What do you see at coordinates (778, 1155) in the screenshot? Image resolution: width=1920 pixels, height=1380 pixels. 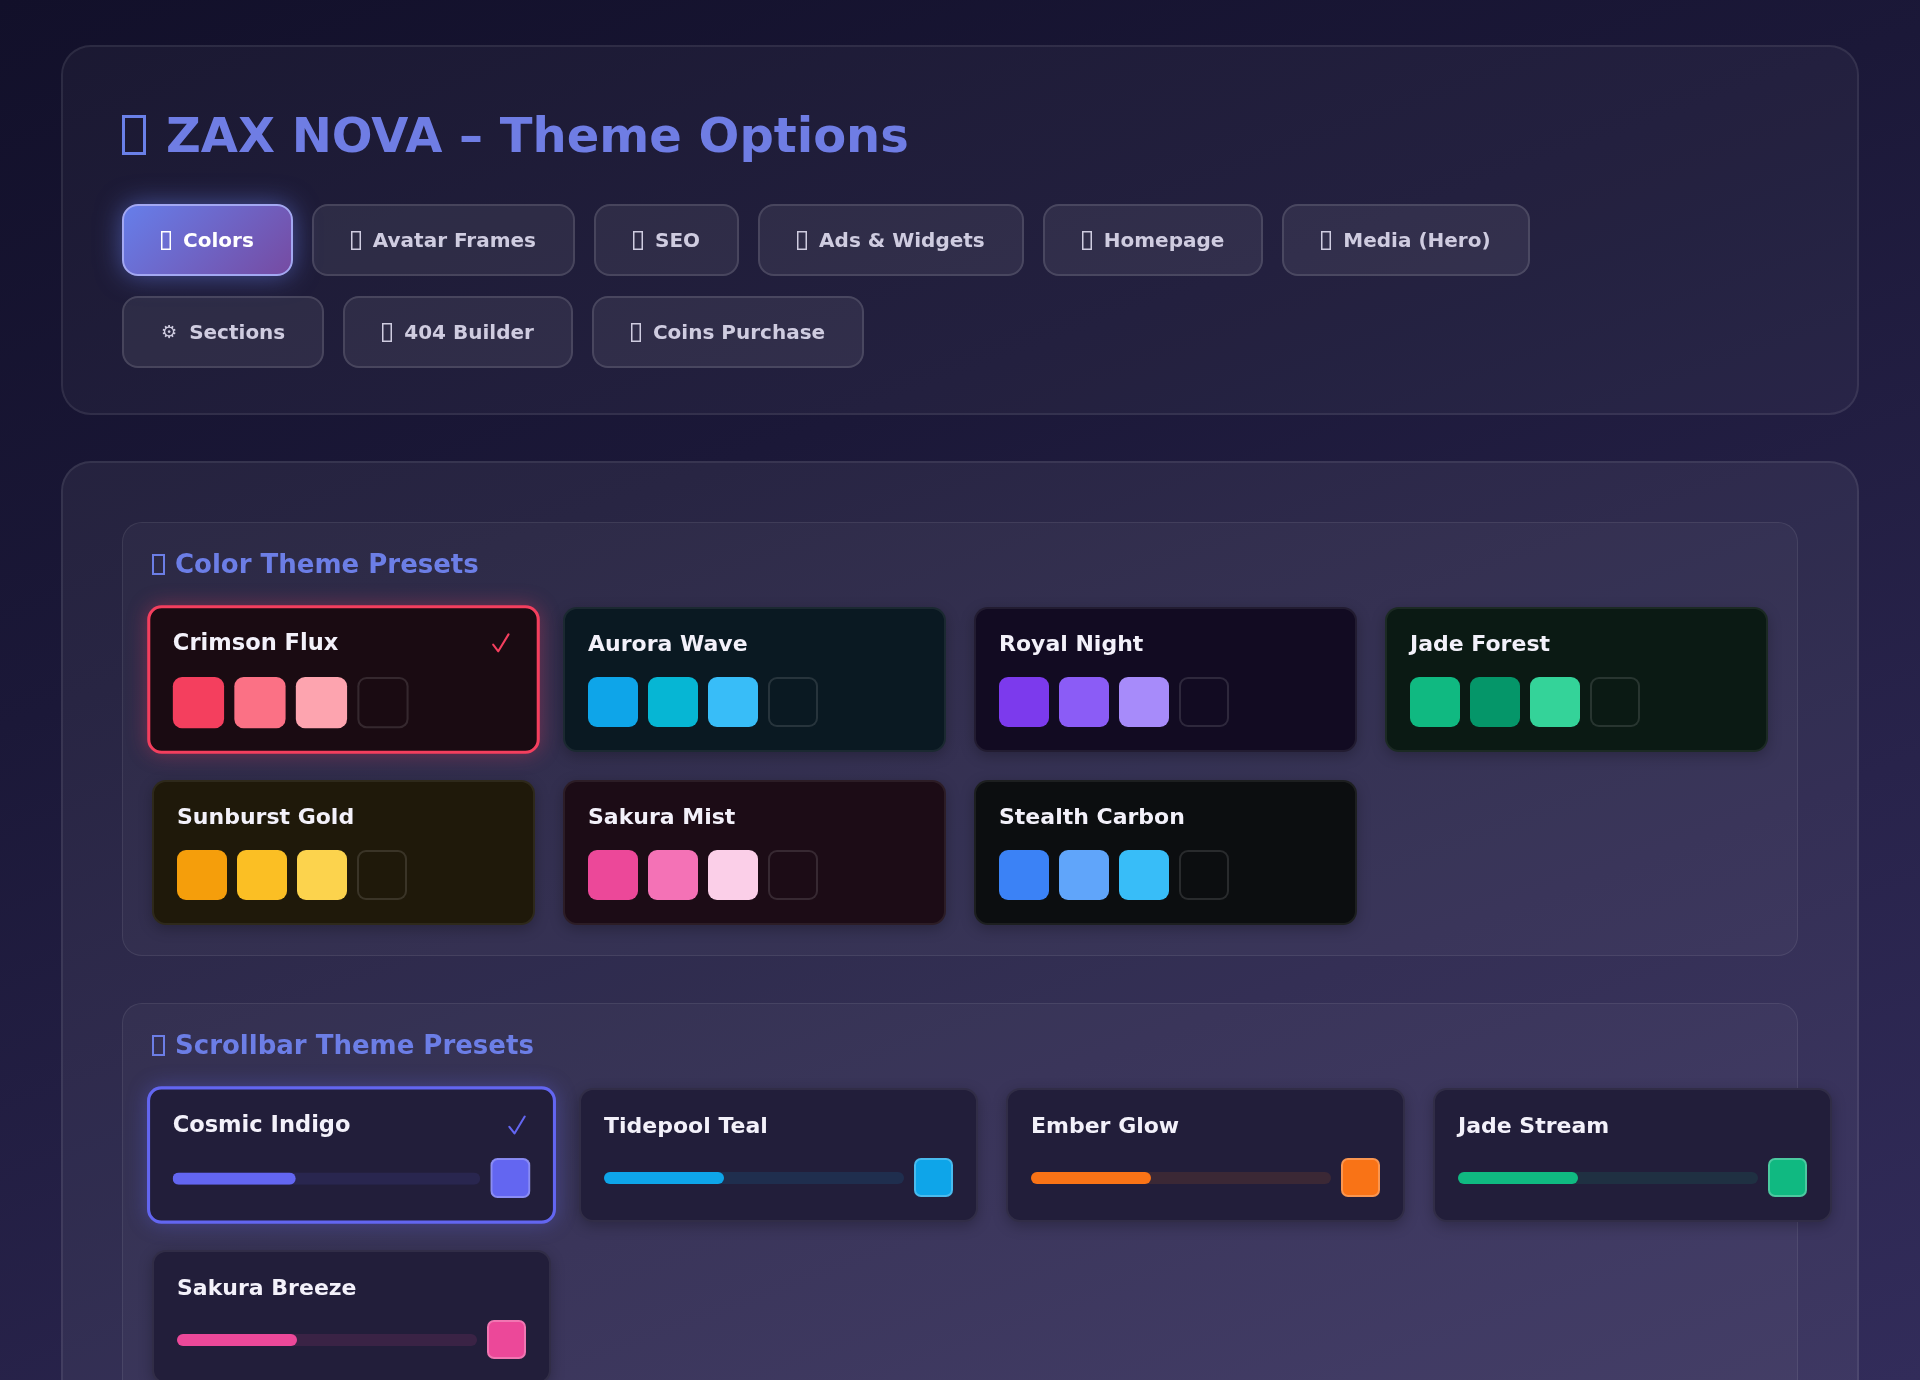 I see `scrollbar-theme-card: Tidepool Teal` at bounding box center [778, 1155].